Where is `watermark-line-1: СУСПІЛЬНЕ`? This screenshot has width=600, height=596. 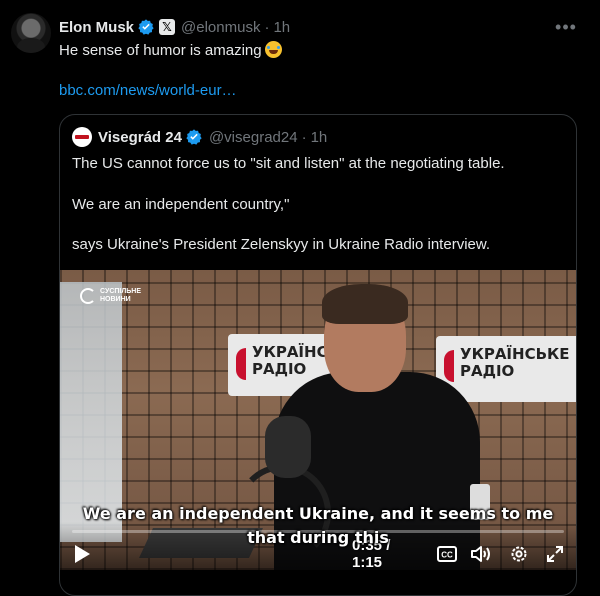
watermark-line-1: СУСПІЛЬНЕ is located at coordinates (121, 291).